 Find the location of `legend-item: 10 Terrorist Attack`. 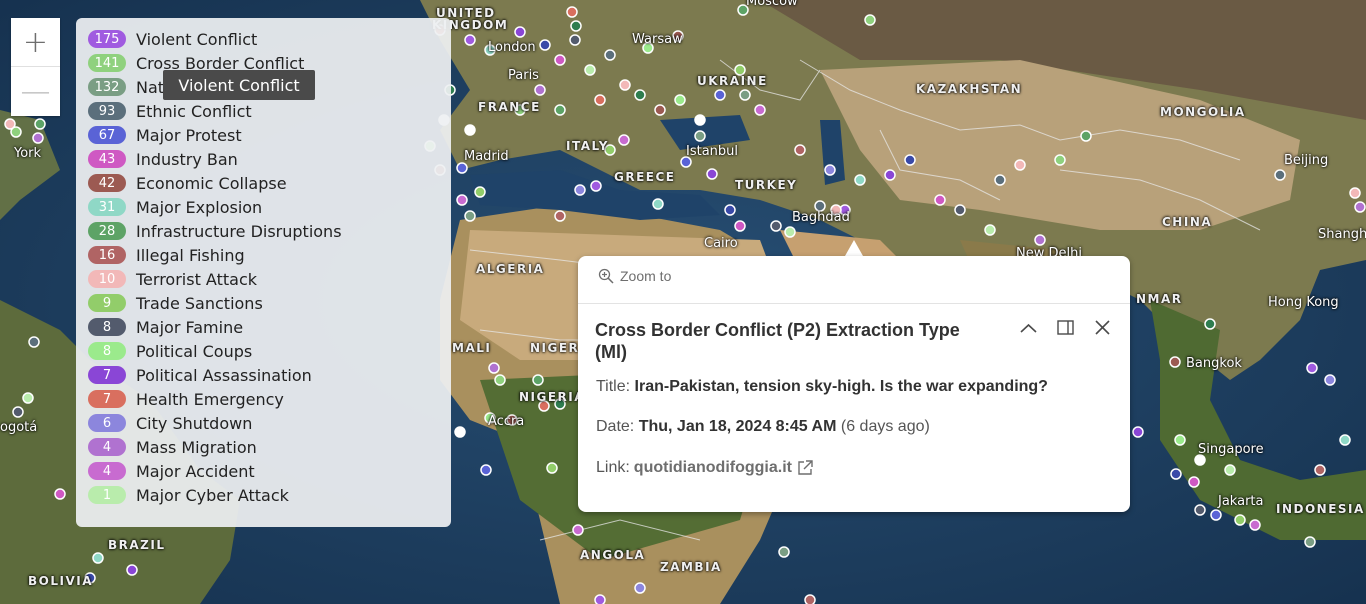

legend-item: 10 Terrorist Attack is located at coordinates (172, 279).